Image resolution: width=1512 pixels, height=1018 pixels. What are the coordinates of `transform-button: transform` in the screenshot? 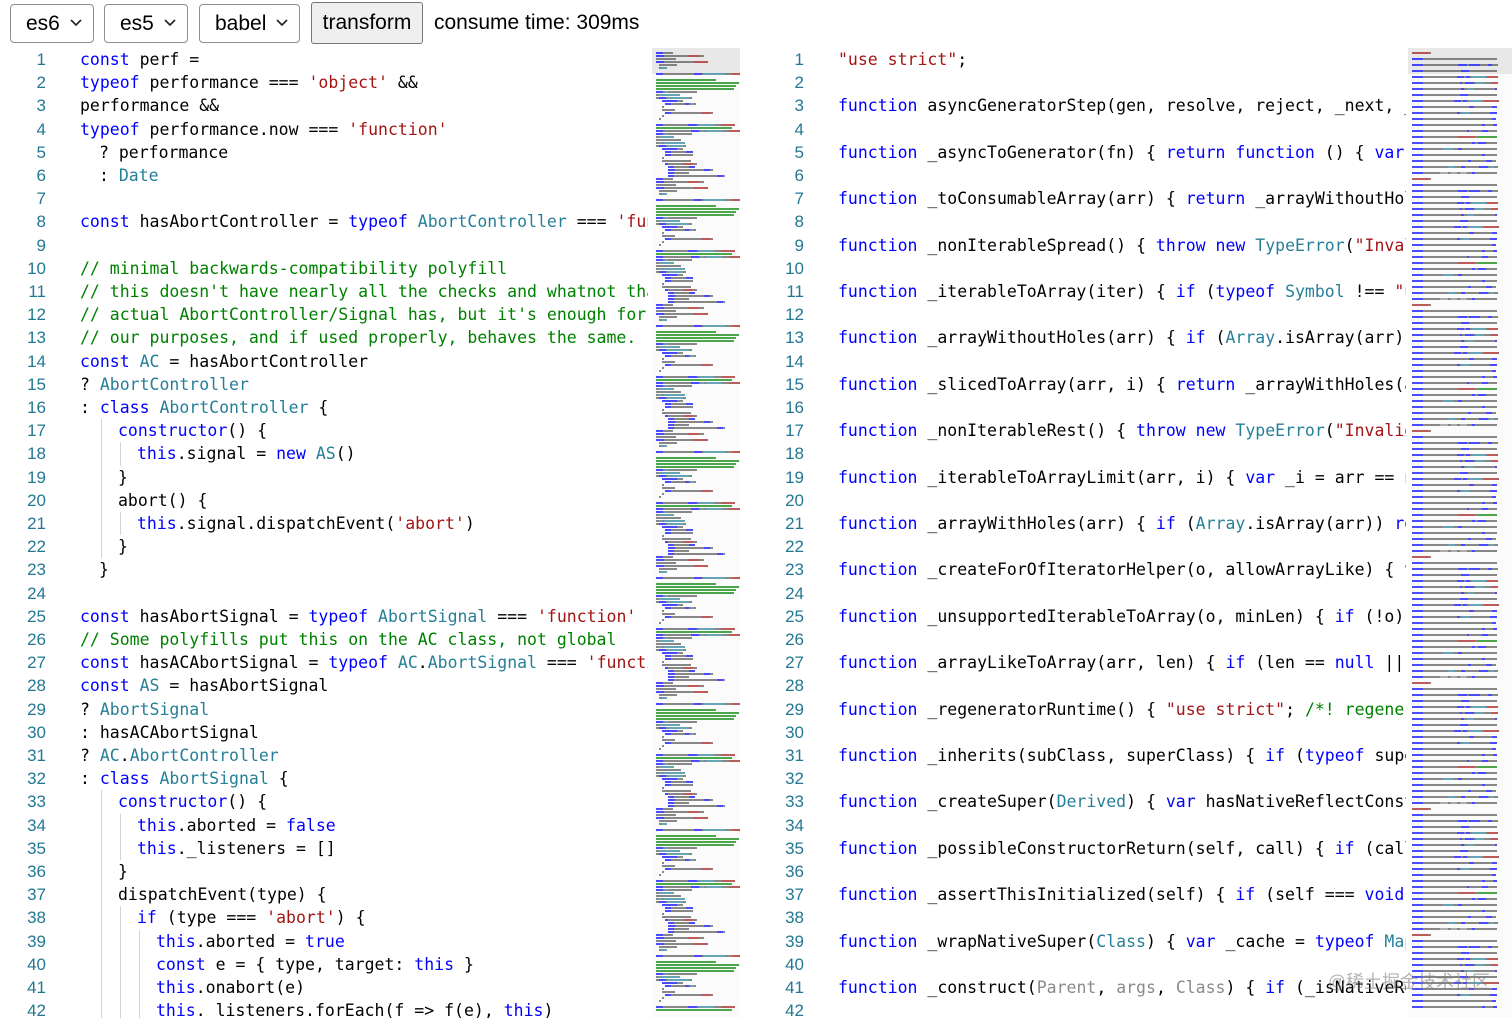 It's located at (367, 23).